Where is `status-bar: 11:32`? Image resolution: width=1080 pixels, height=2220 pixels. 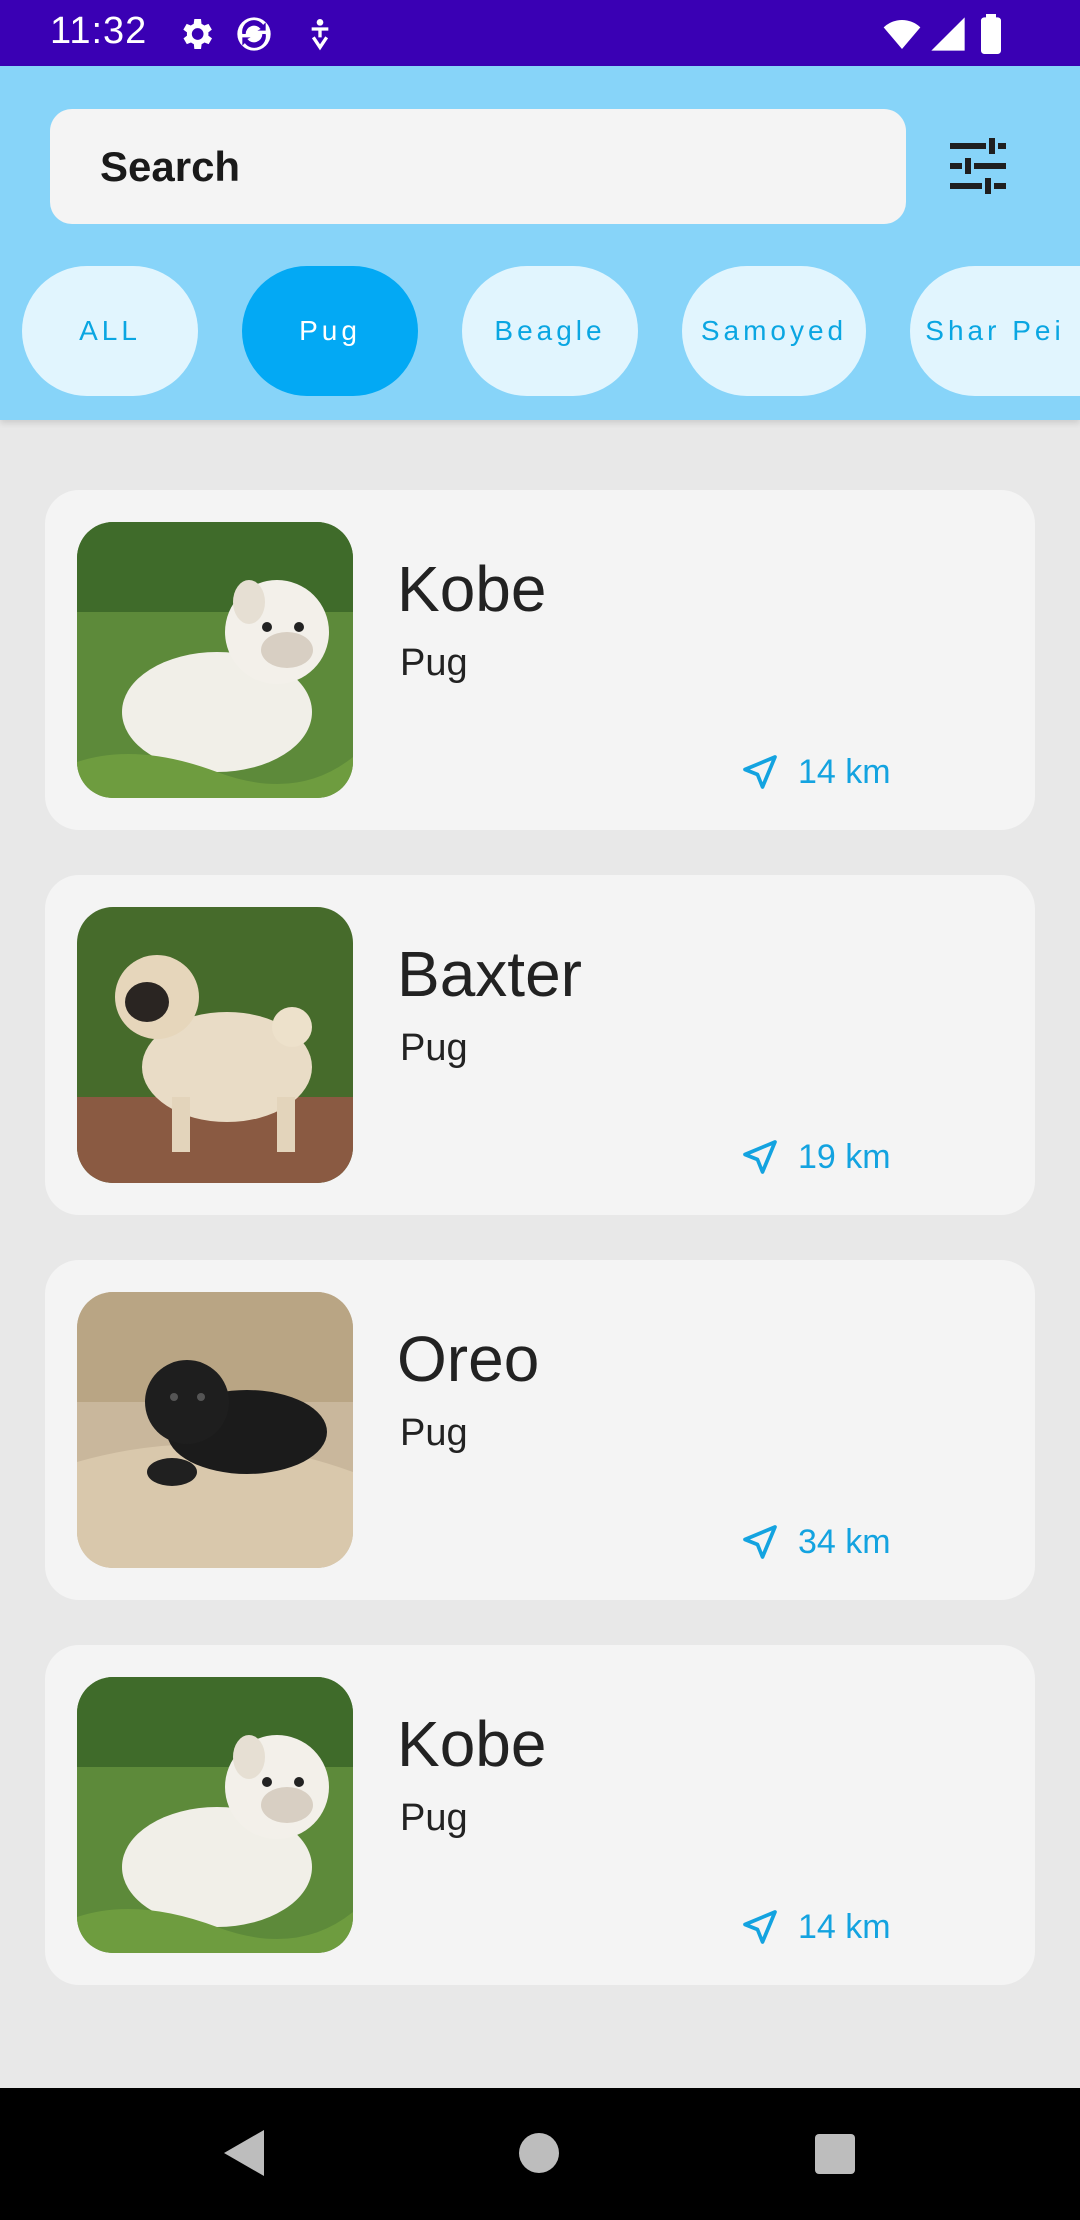
status-bar: 11:32 is located at coordinates (540, 33).